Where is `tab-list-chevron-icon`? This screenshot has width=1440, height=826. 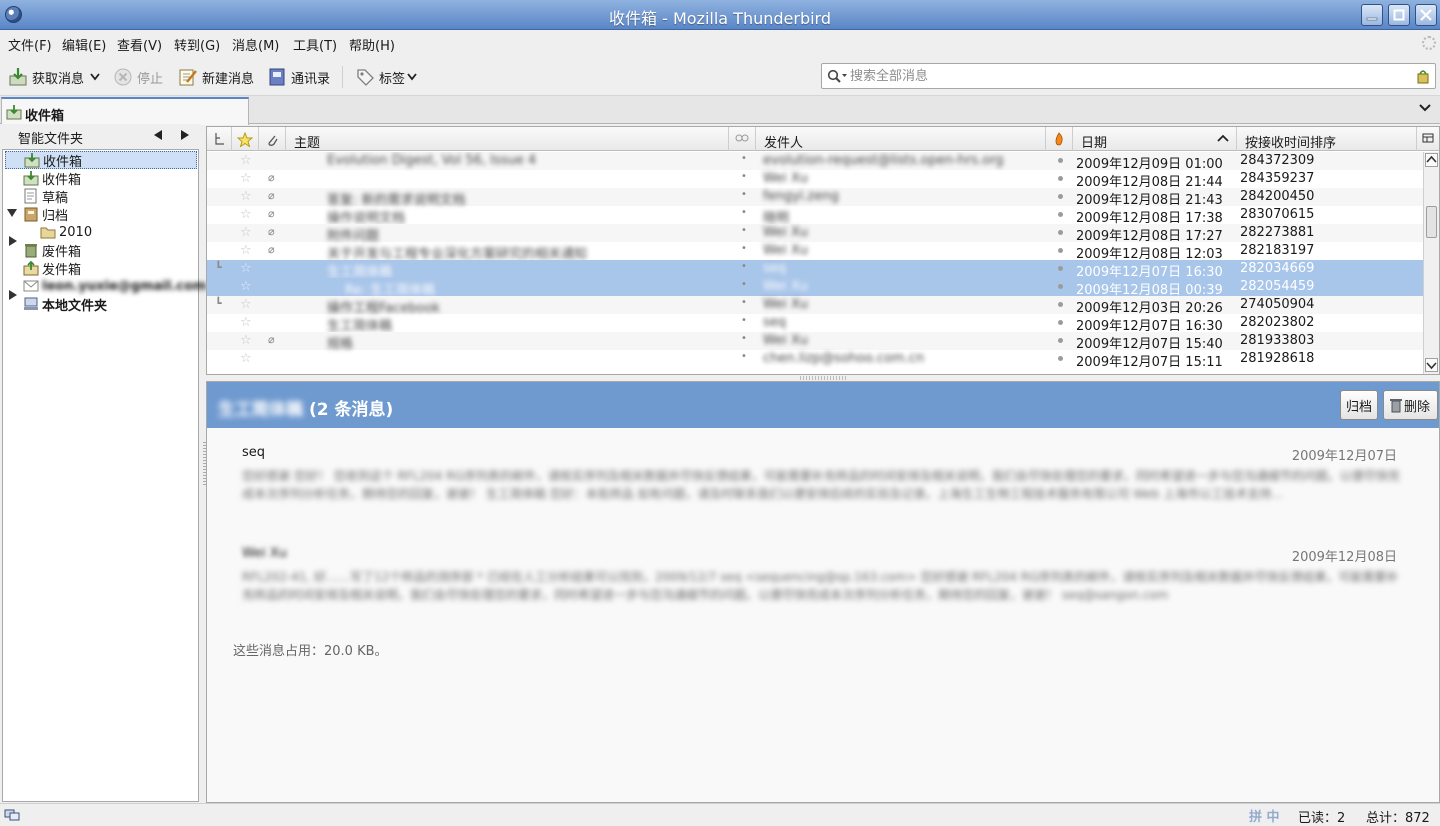
tab-list-chevron-icon is located at coordinates (1425, 108).